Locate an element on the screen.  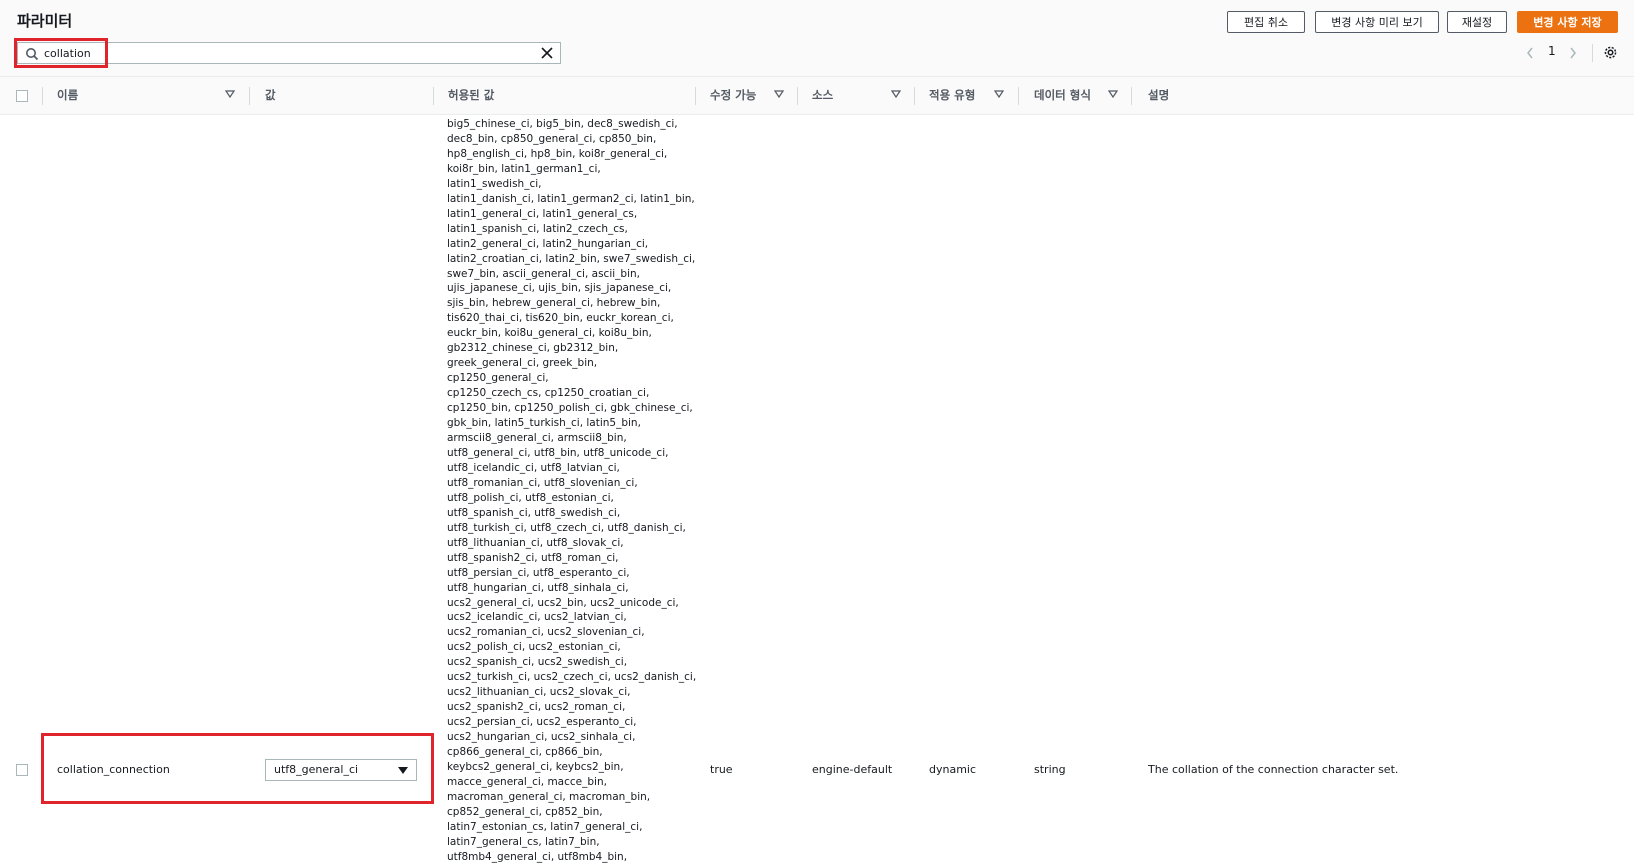
current-page-number: 1 is located at coordinates (1552, 51).